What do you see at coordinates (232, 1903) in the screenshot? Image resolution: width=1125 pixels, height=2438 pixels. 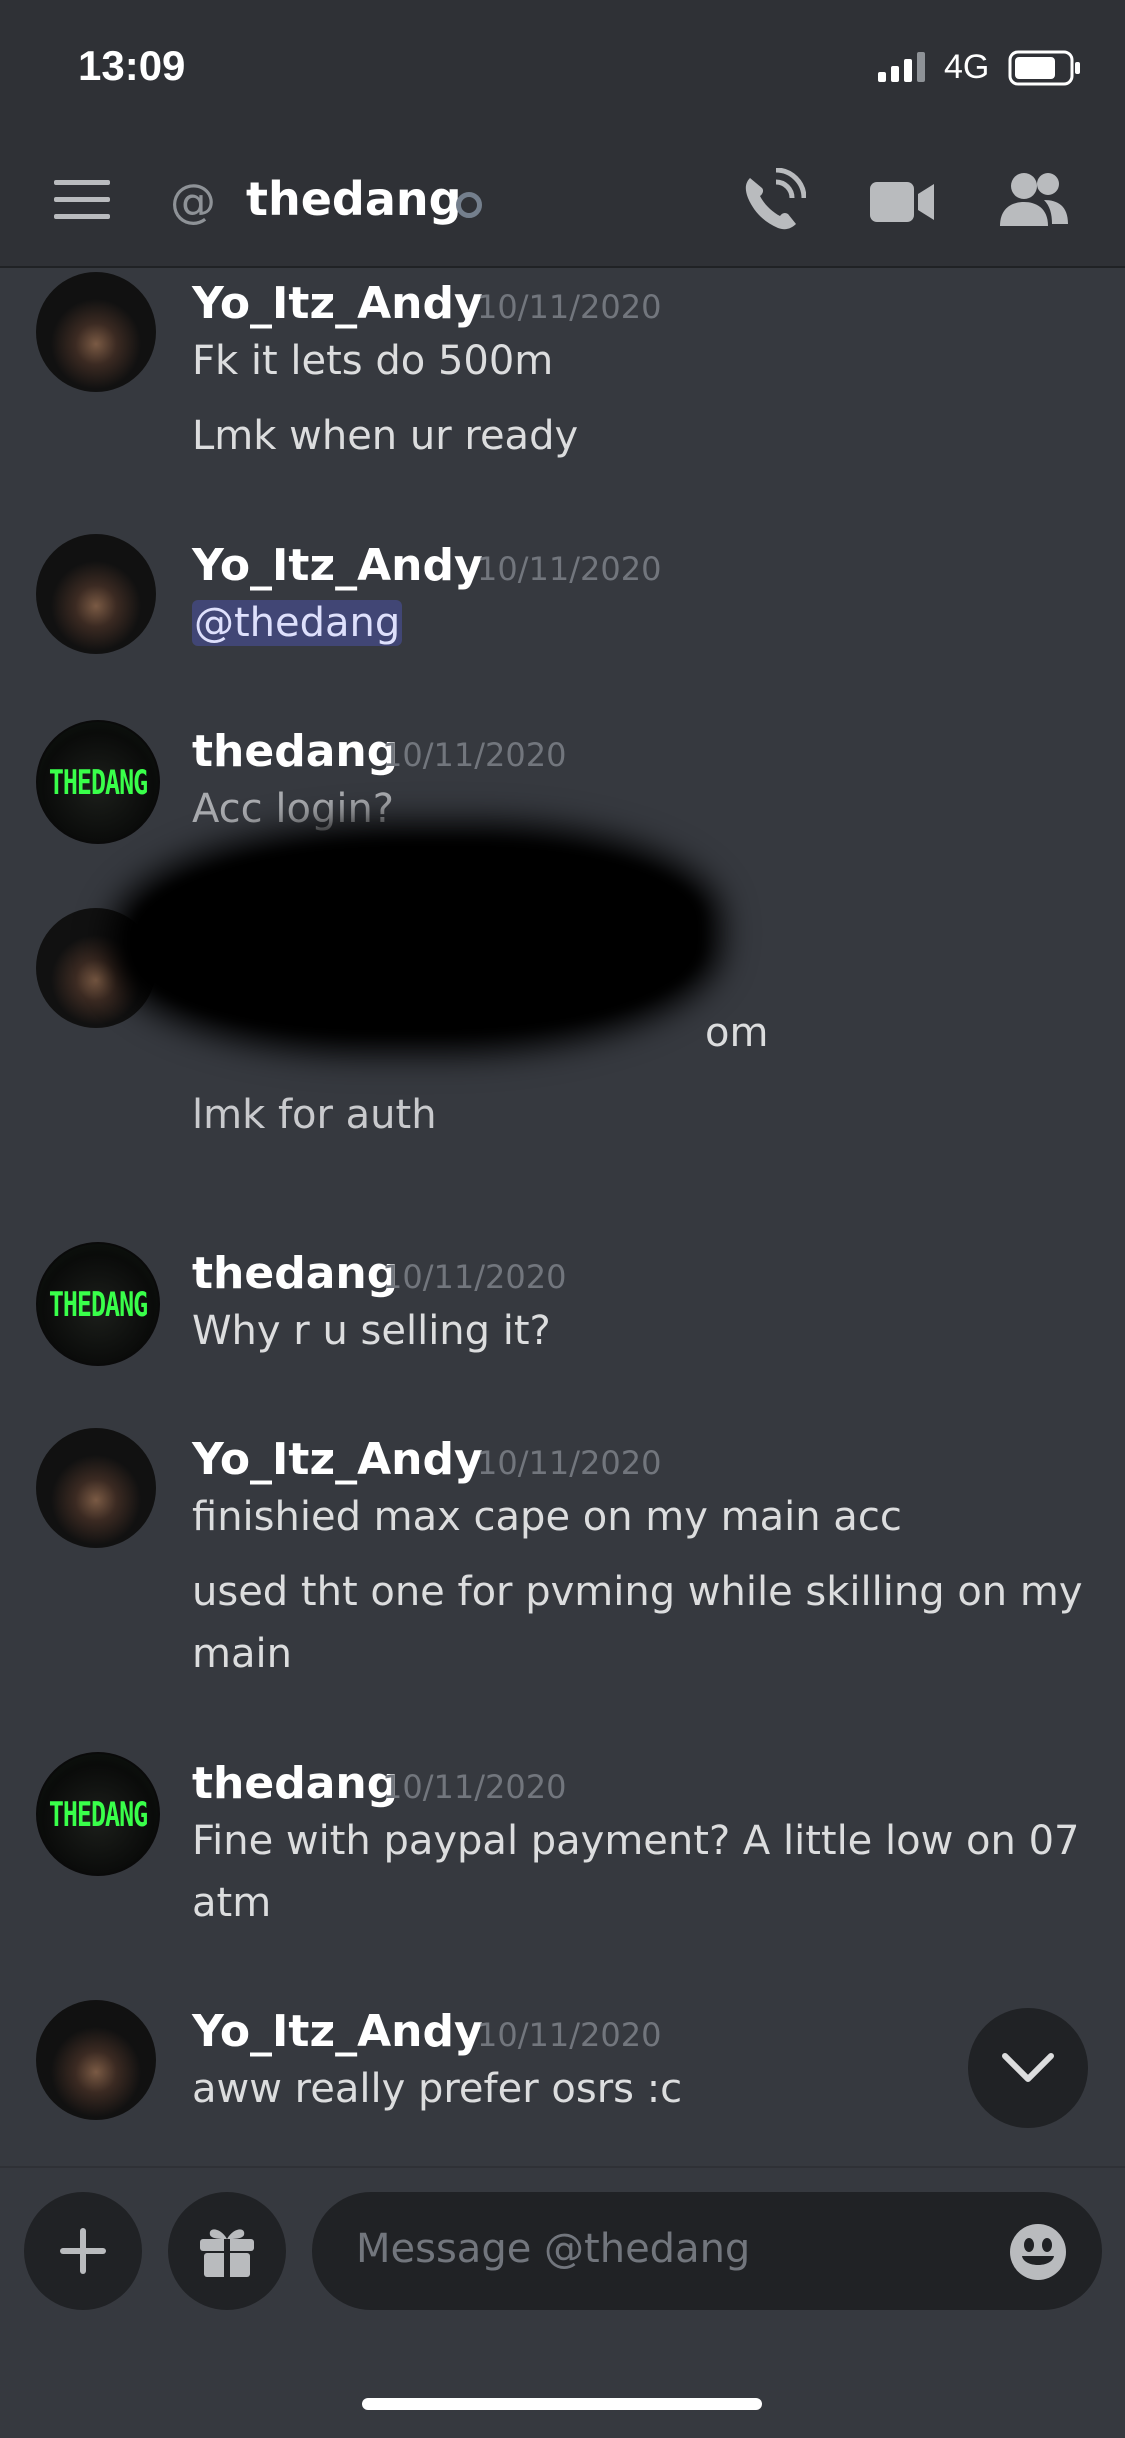 I see `message-text: atm` at bounding box center [232, 1903].